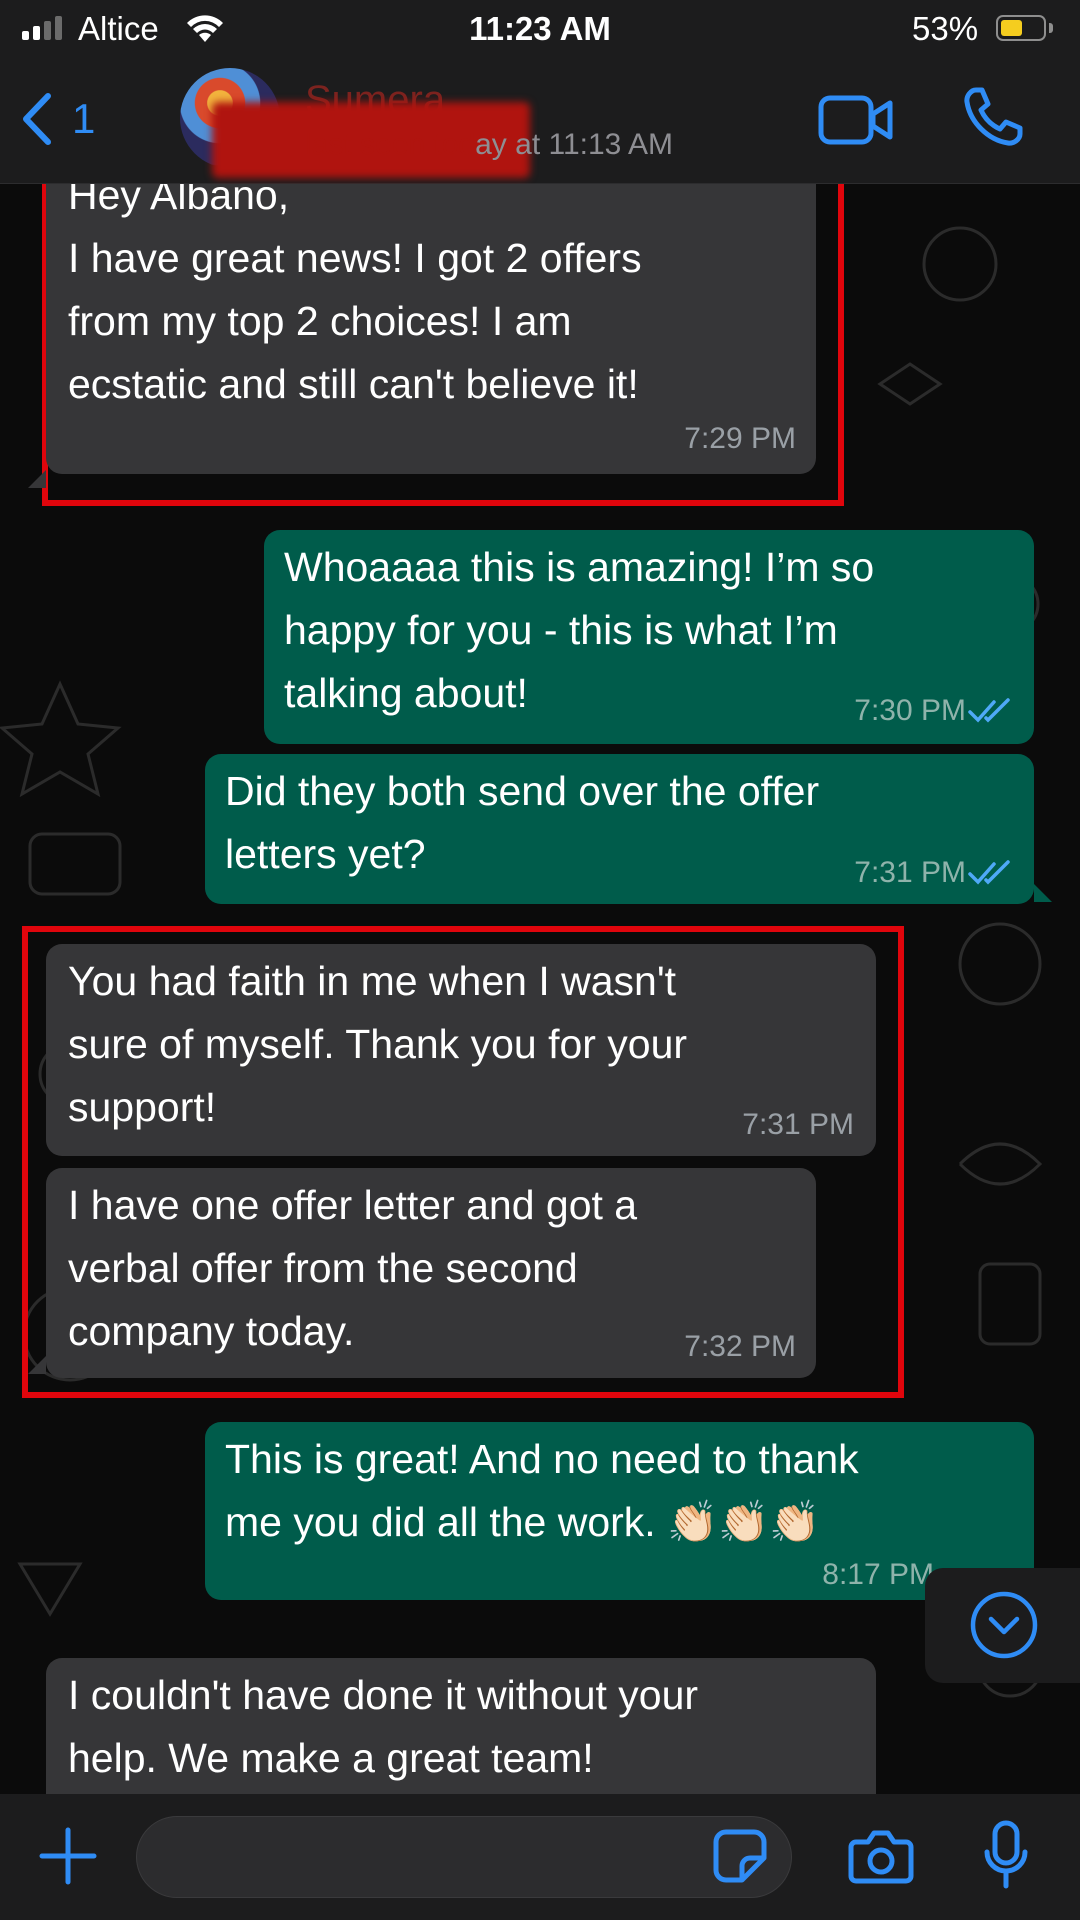 The width and height of the screenshot is (1080, 1920). What do you see at coordinates (740, 438) in the screenshot?
I see `message-time: 7:29 PM` at bounding box center [740, 438].